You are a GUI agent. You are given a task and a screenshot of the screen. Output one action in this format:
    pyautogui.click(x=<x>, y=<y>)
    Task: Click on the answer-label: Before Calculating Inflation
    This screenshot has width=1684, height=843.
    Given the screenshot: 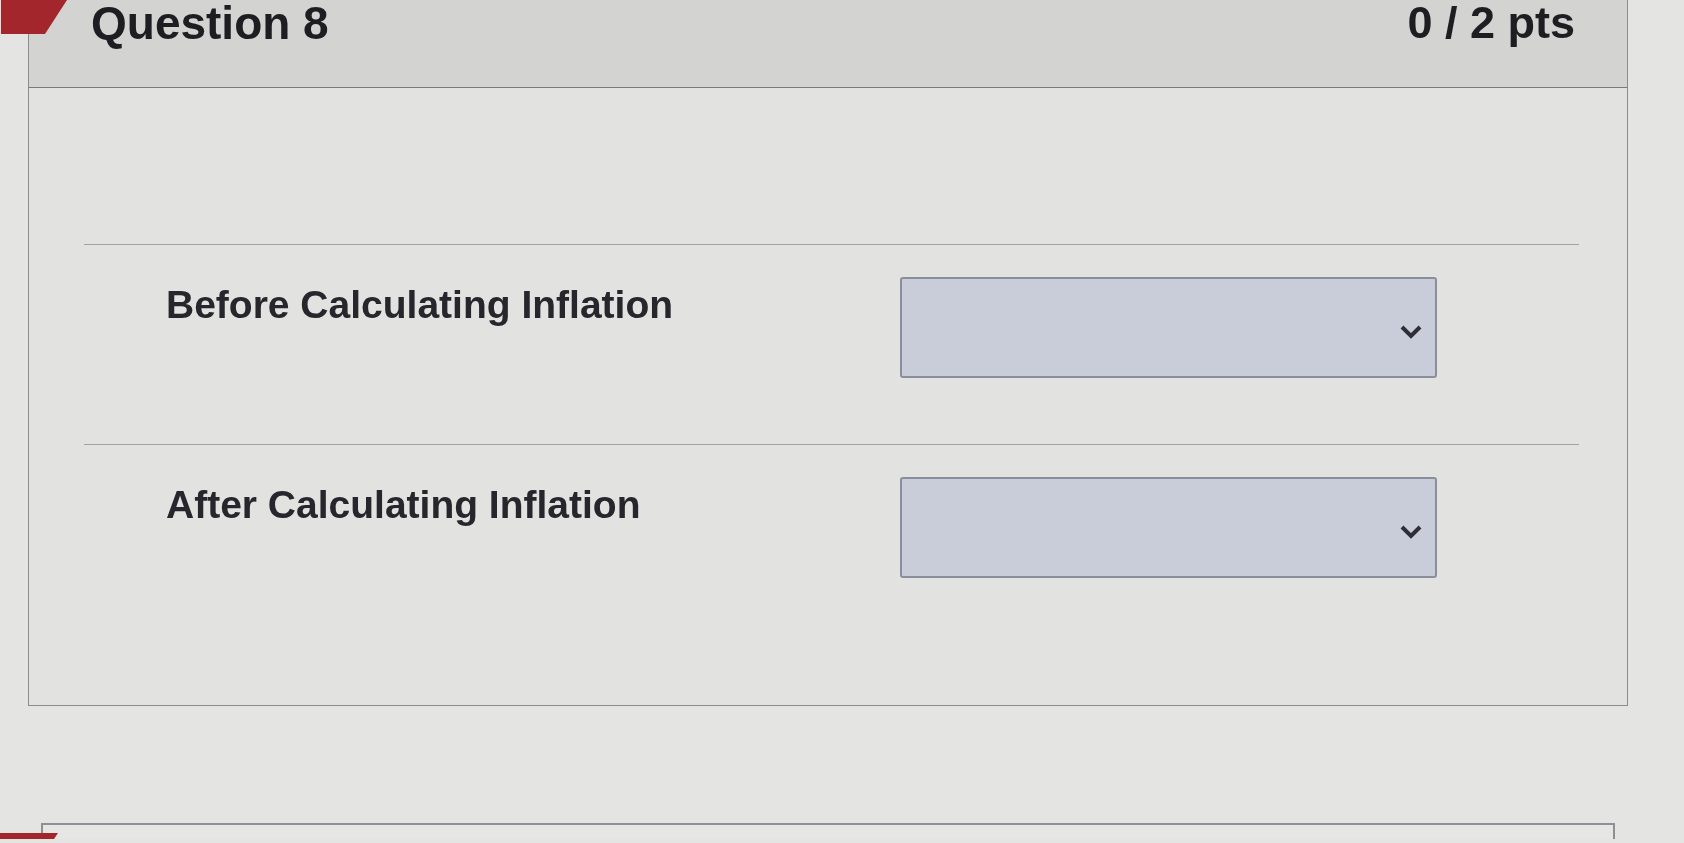 What is the action you would take?
    pyautogui.click(x=420, y=305)
    